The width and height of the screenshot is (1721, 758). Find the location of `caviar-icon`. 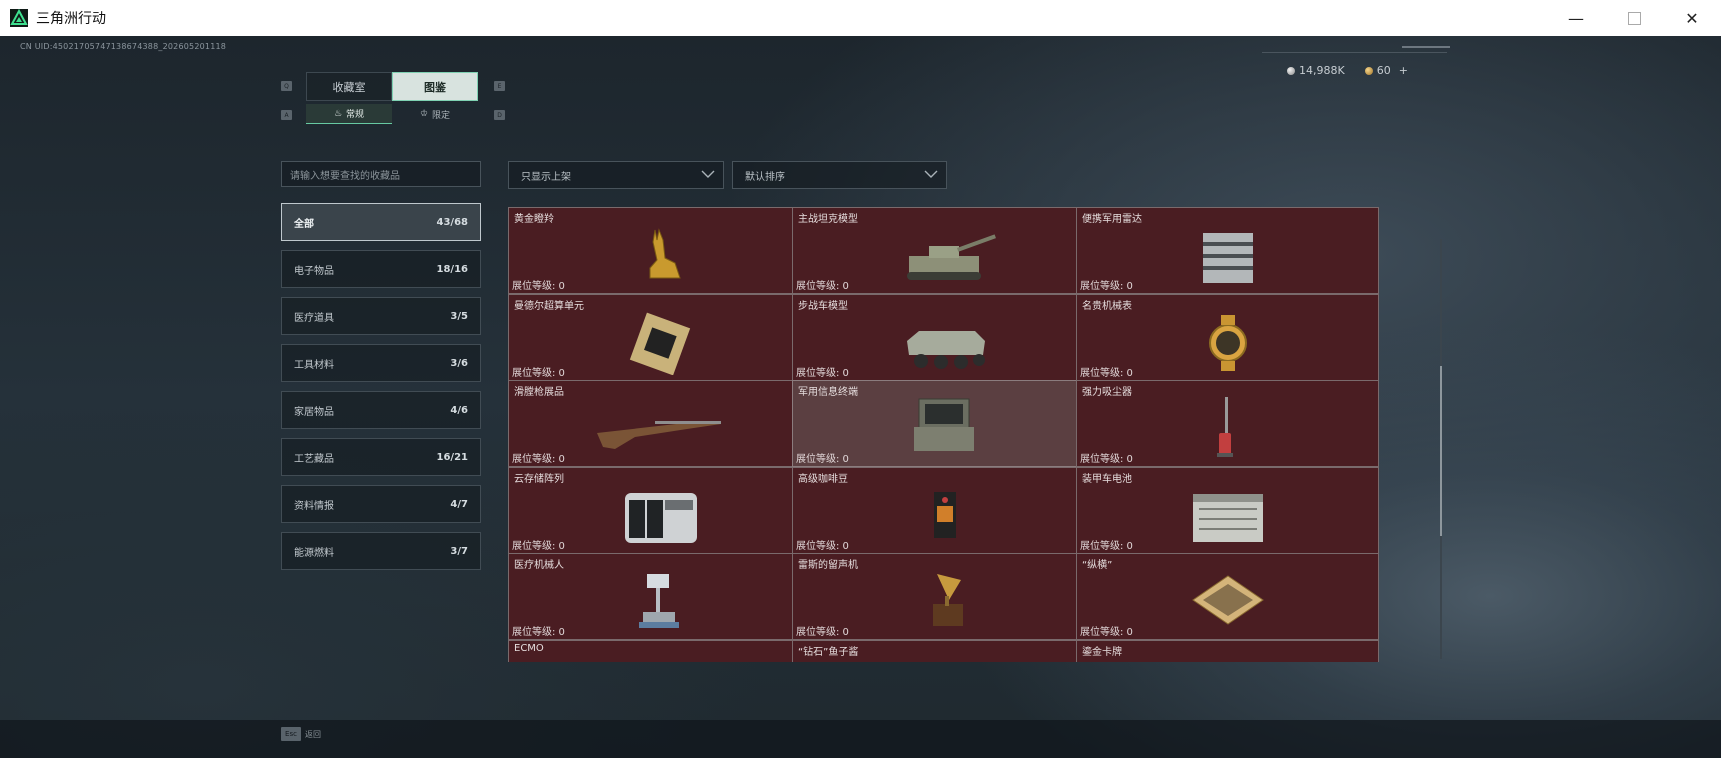

caviar-icon is located at coordinates (944, 657).